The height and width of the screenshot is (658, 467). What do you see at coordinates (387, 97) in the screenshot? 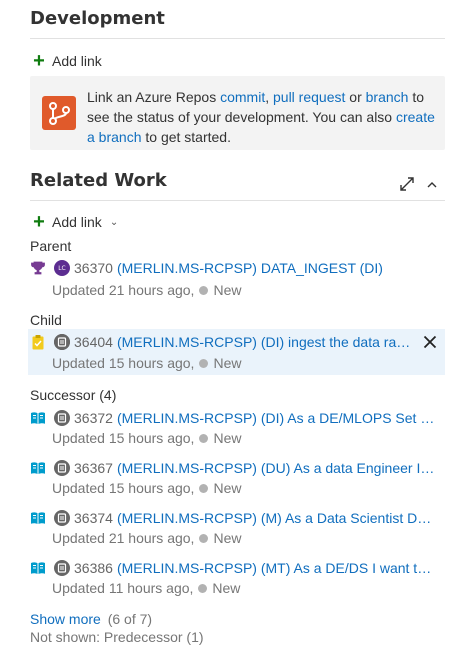
I see `branch-link: branch` at bounding box center [387, 97].